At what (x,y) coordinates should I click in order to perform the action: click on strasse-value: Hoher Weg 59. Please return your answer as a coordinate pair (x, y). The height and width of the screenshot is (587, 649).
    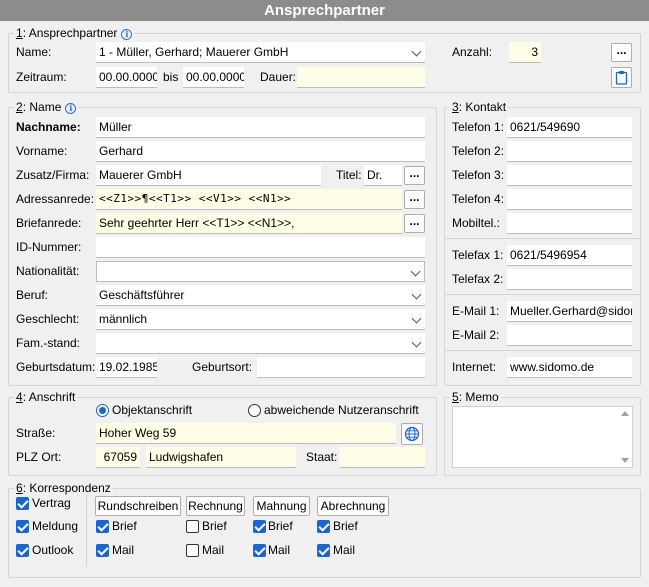
    Looking at the image, I should click on (138, 433).